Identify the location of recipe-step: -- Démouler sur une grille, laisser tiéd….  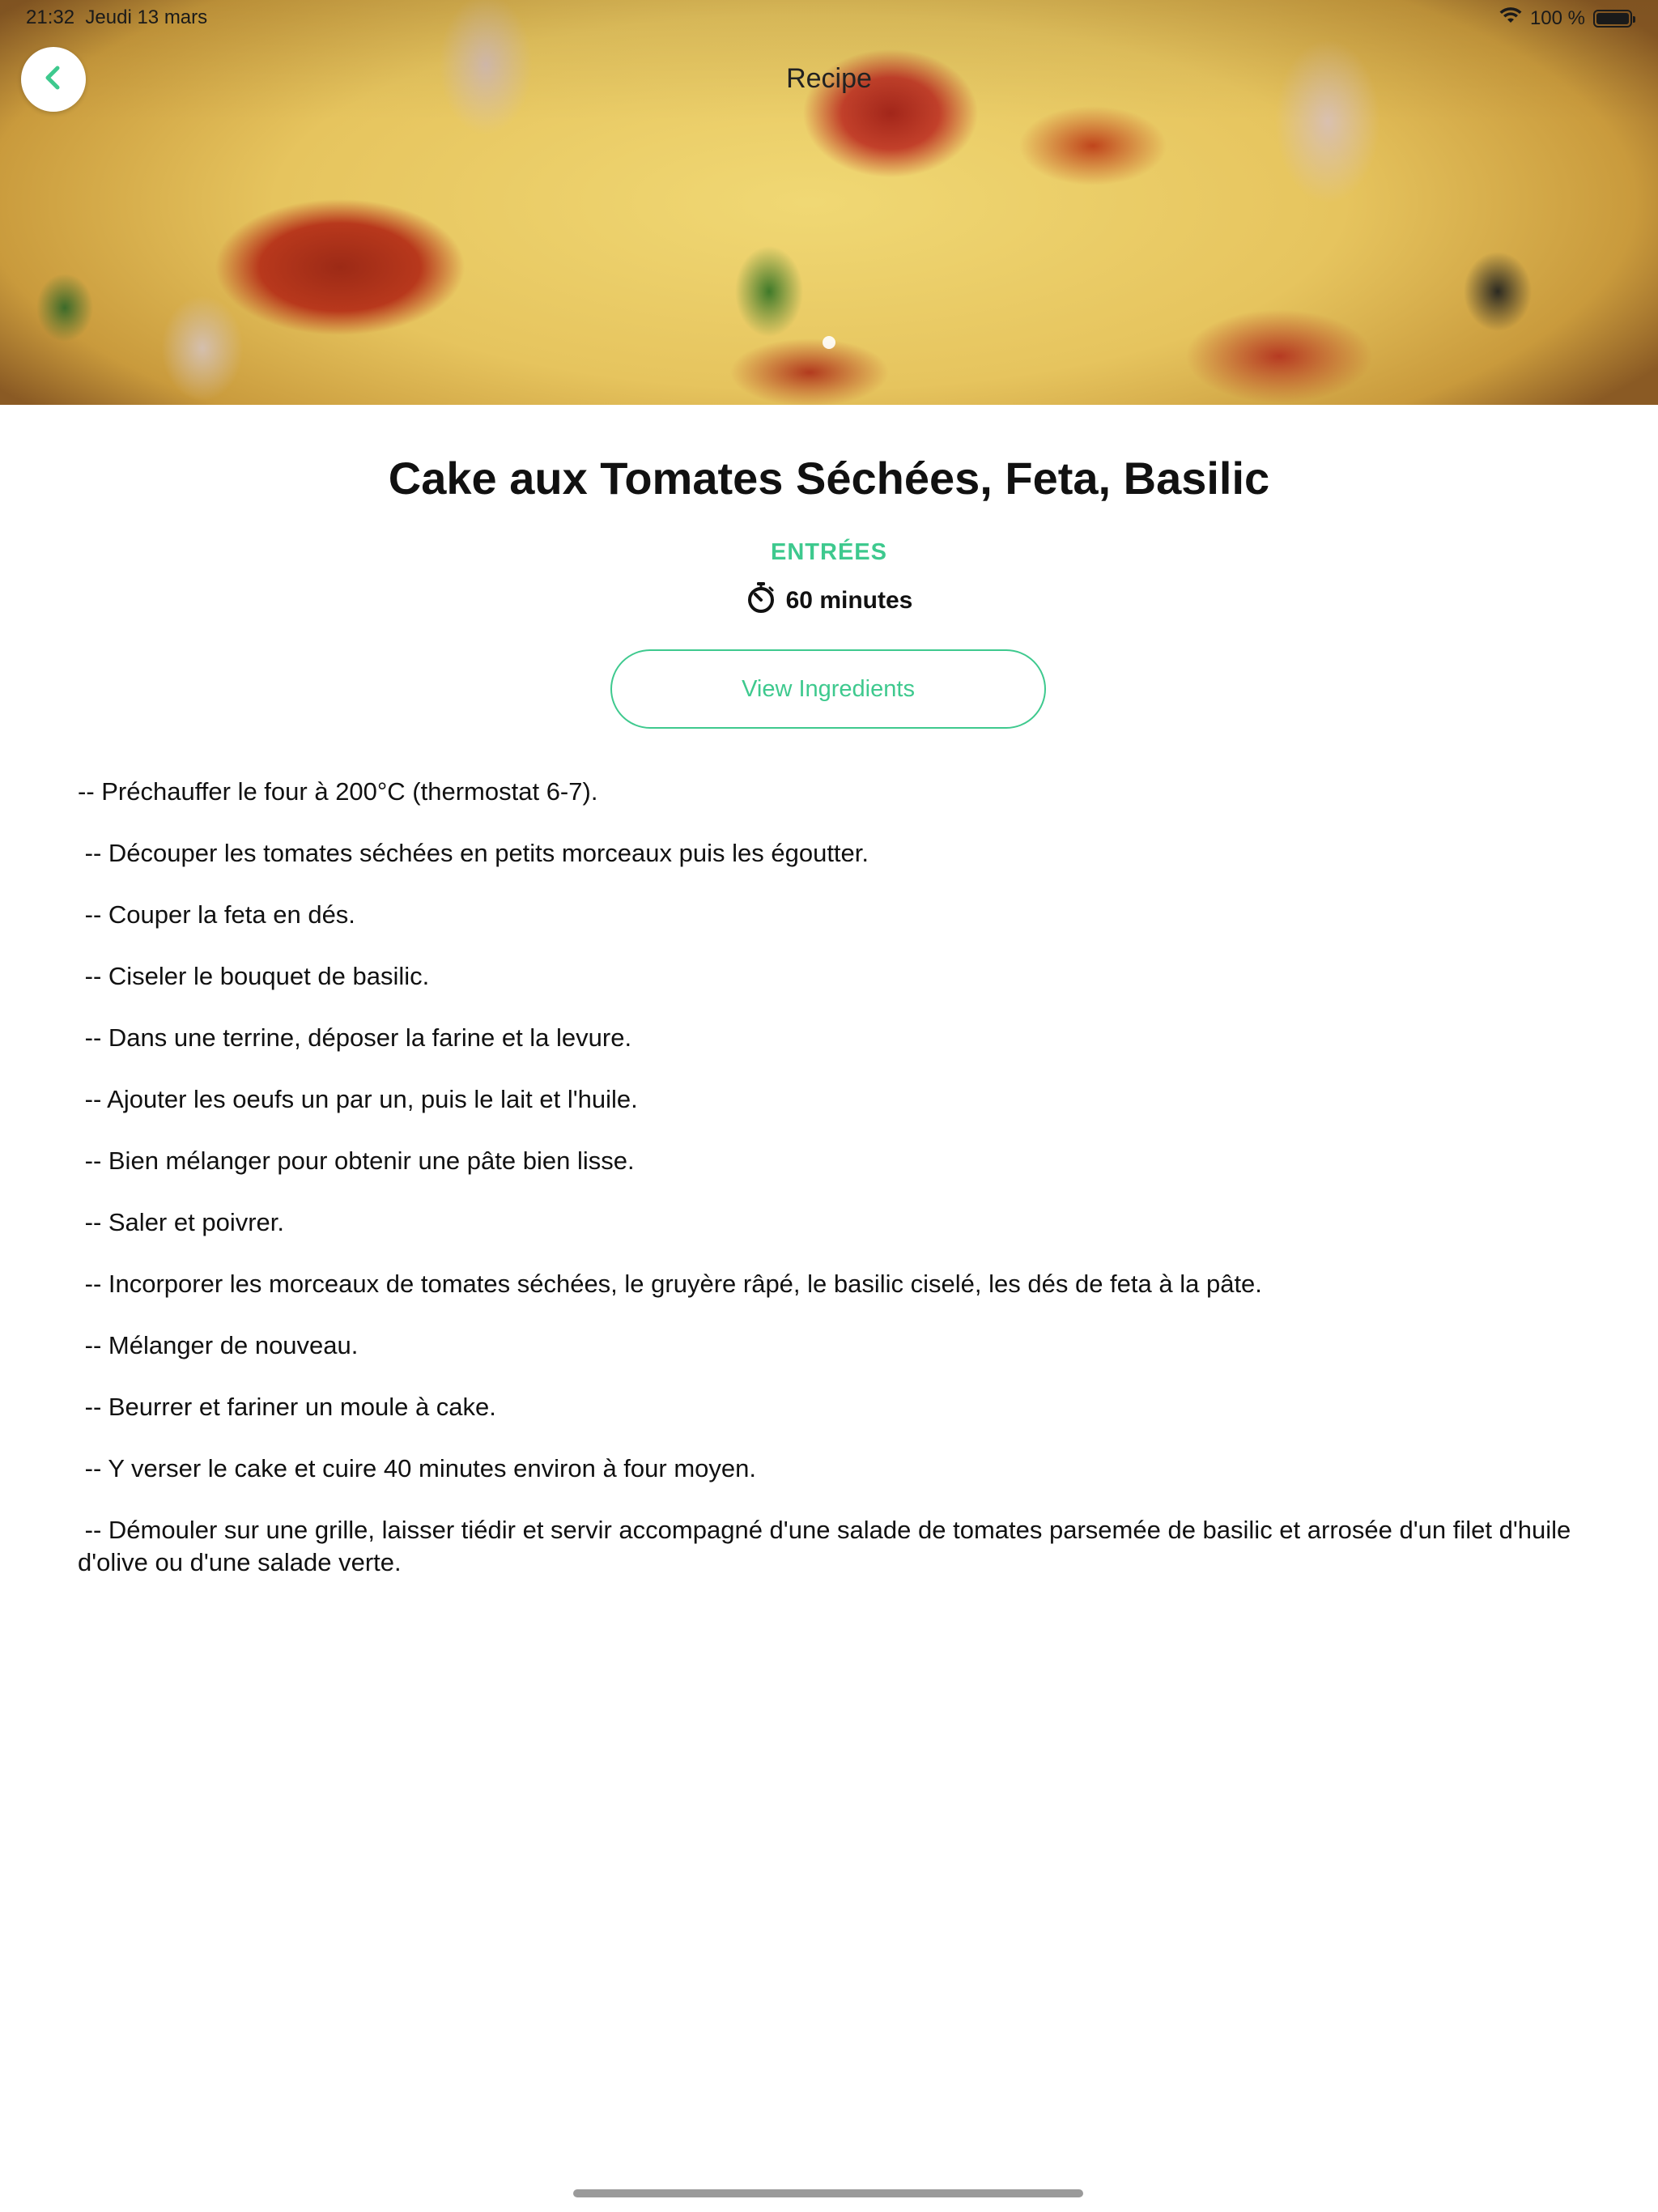
(828, 1546).